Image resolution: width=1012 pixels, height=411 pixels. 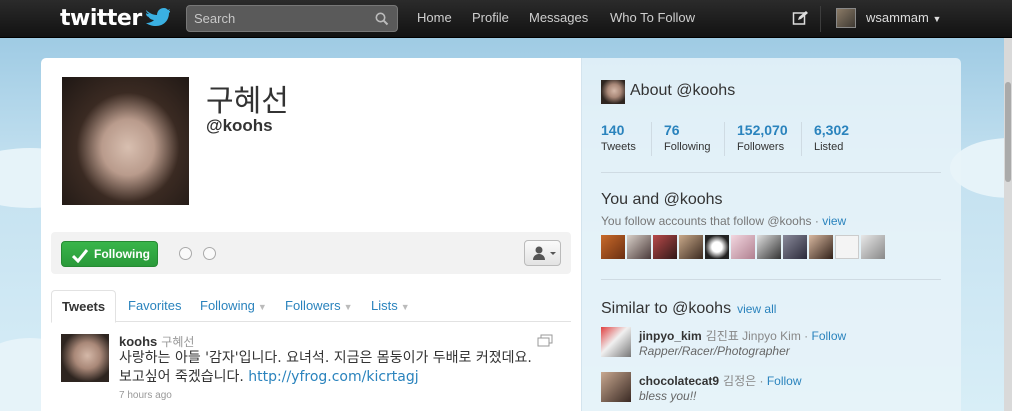 I want to click on similar-user-bio: bless you!!, so click(x=668, y=396).